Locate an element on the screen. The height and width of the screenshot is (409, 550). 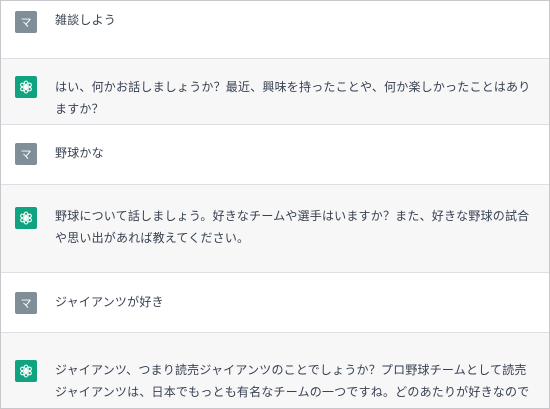
user-message: マ 野球かな is located at coordinates (275, 155).